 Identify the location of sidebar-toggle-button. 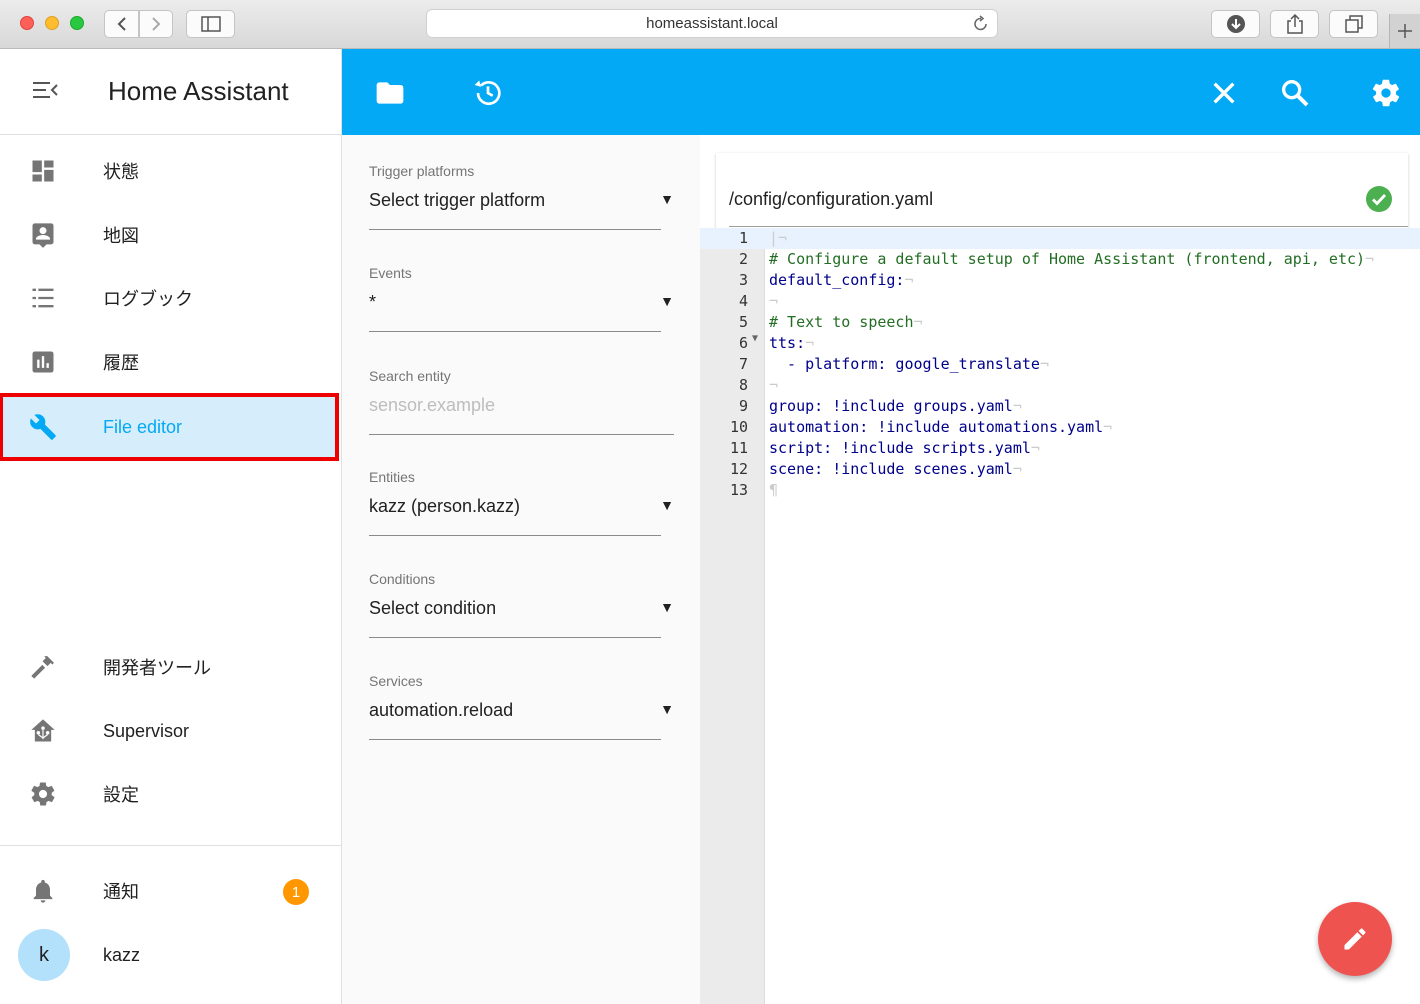
(210, 24).